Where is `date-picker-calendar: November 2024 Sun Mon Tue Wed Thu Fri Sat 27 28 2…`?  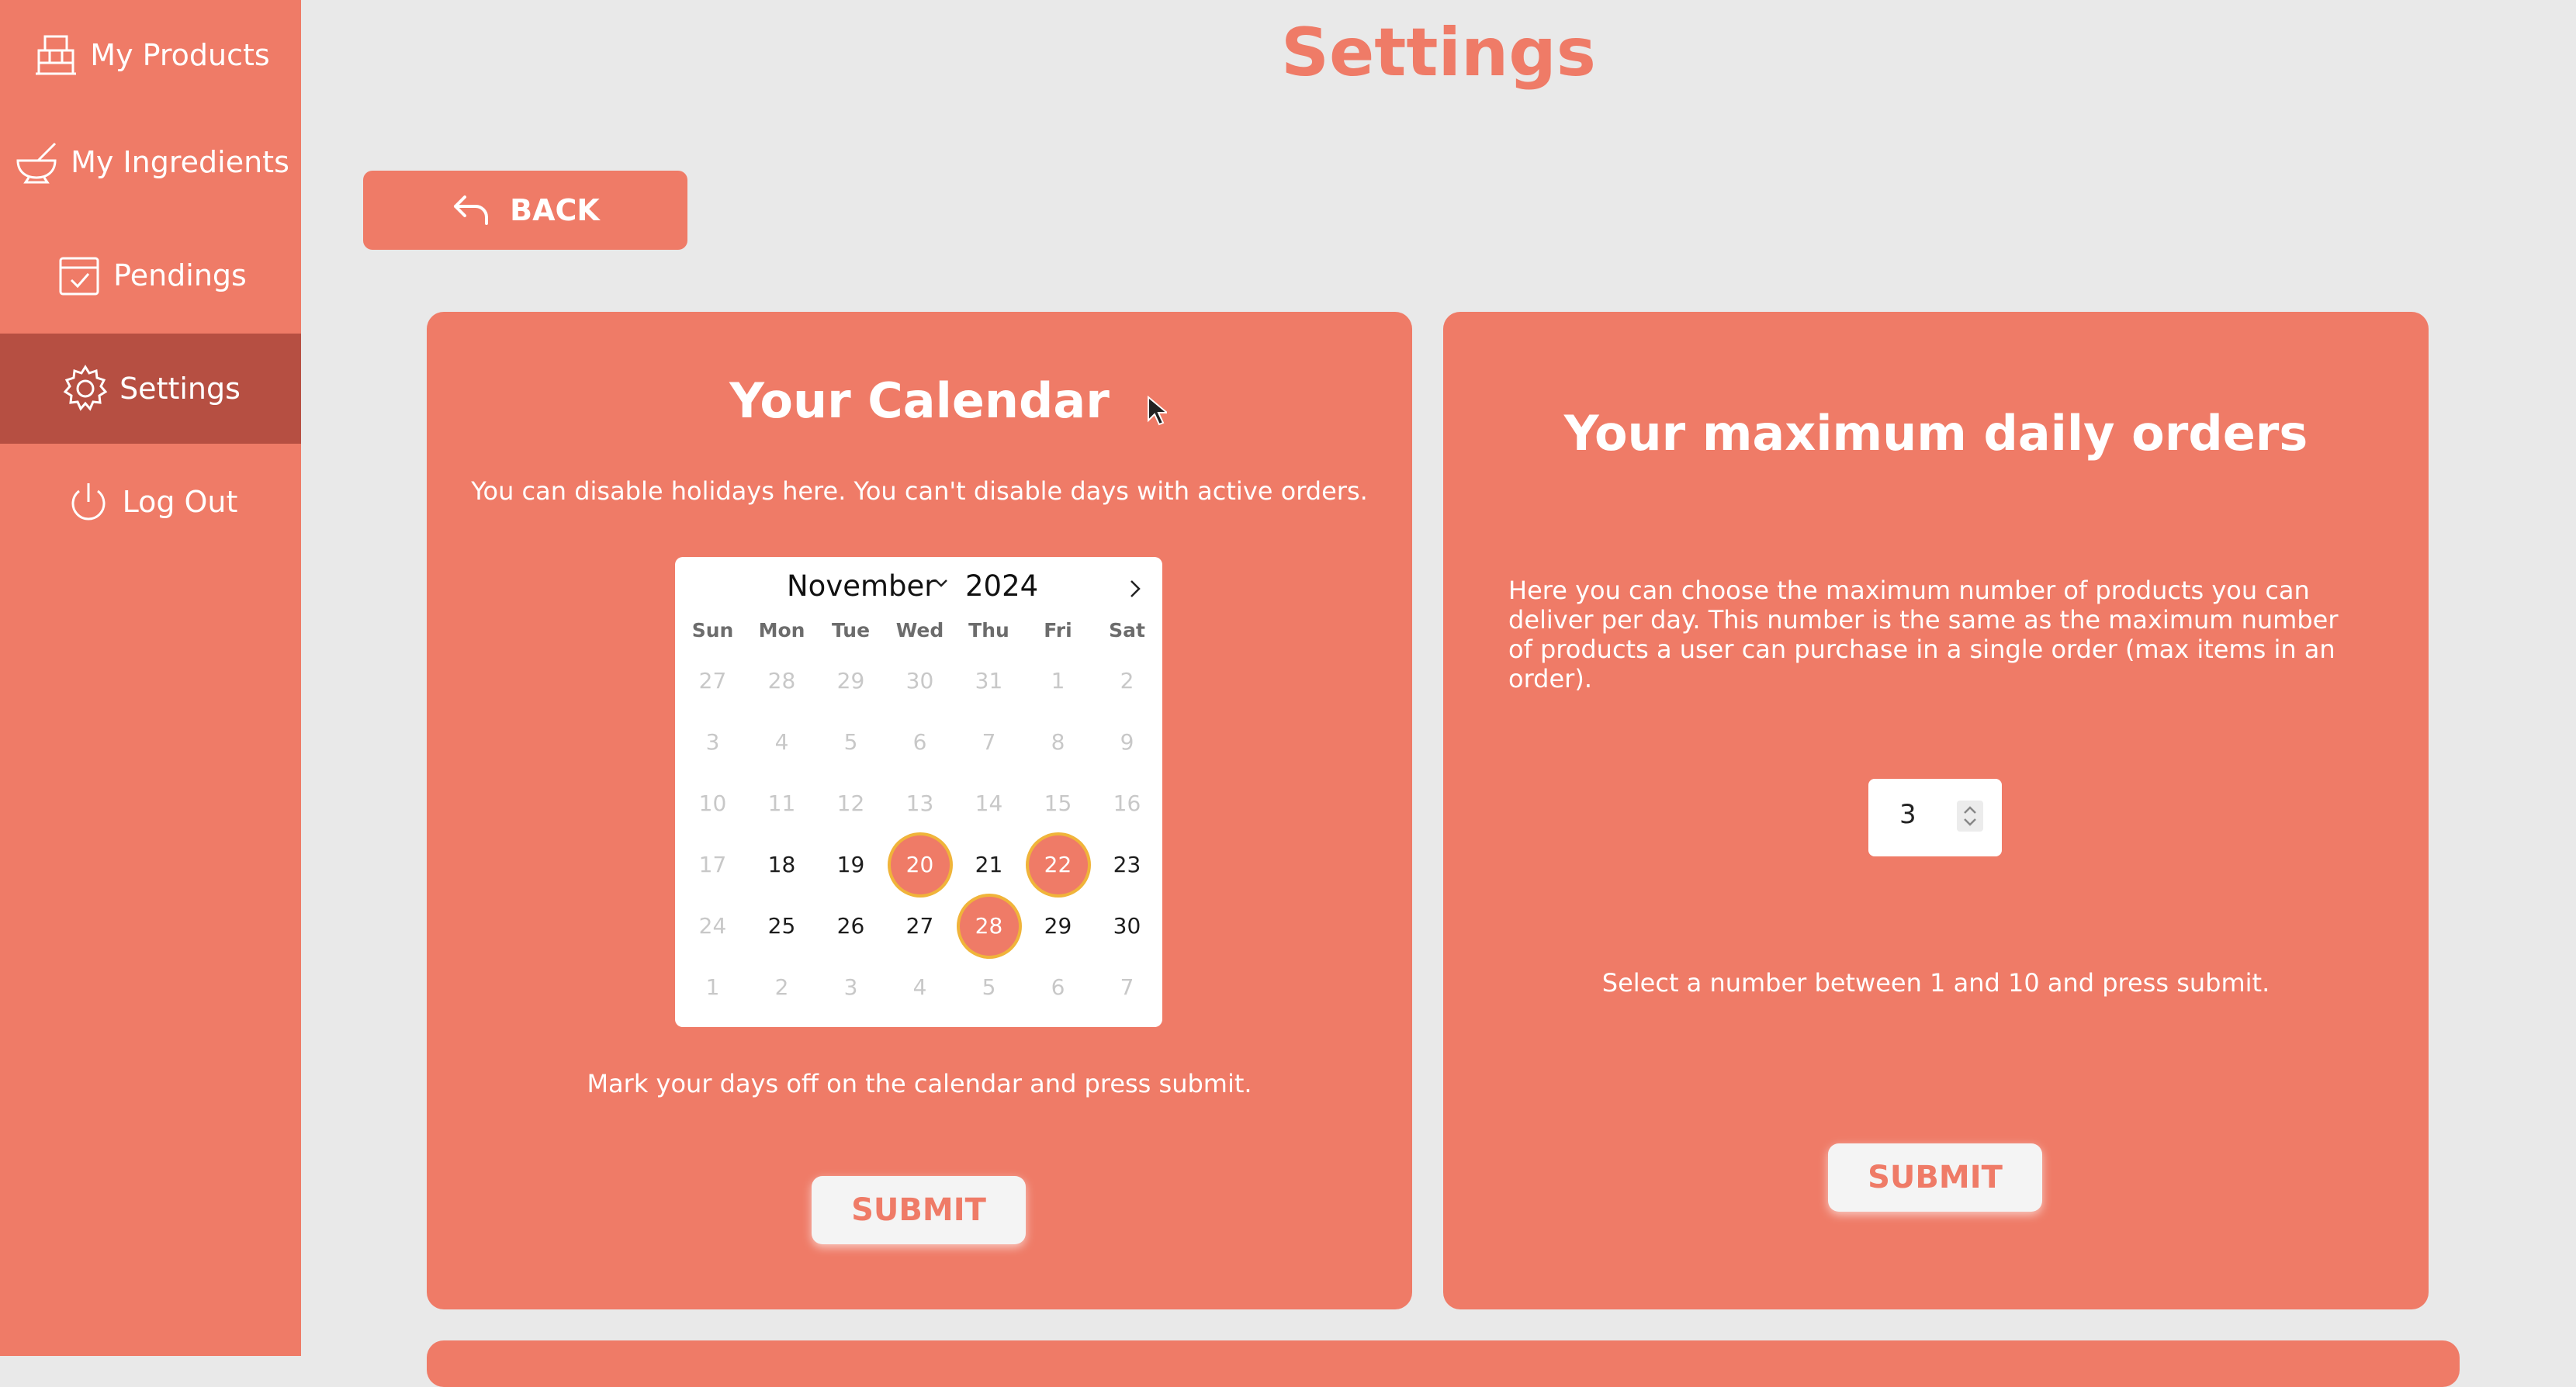 date-picker-calendar: November 2024 Sun Mon Tue Wed Thu Fri Sat 27 28 2… is located at coordinates (918, 792).